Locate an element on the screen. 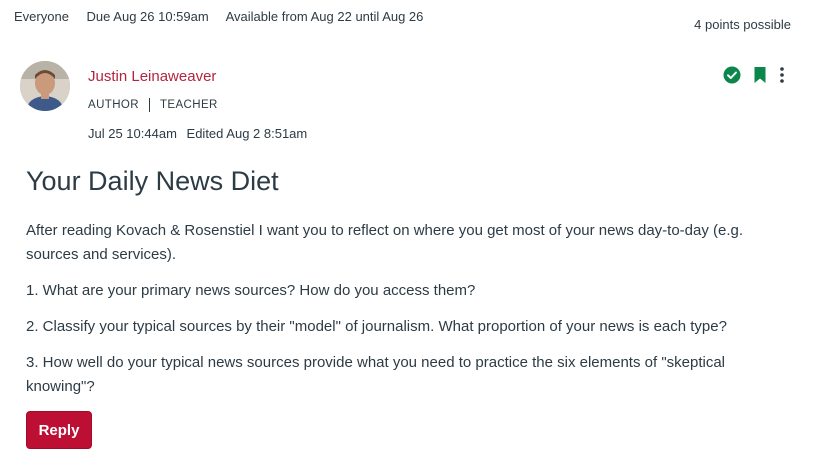 Image resolution: width=813 pixels, height=458 pixels. role-author: AUTHOR is located at coordinates (113, 105).